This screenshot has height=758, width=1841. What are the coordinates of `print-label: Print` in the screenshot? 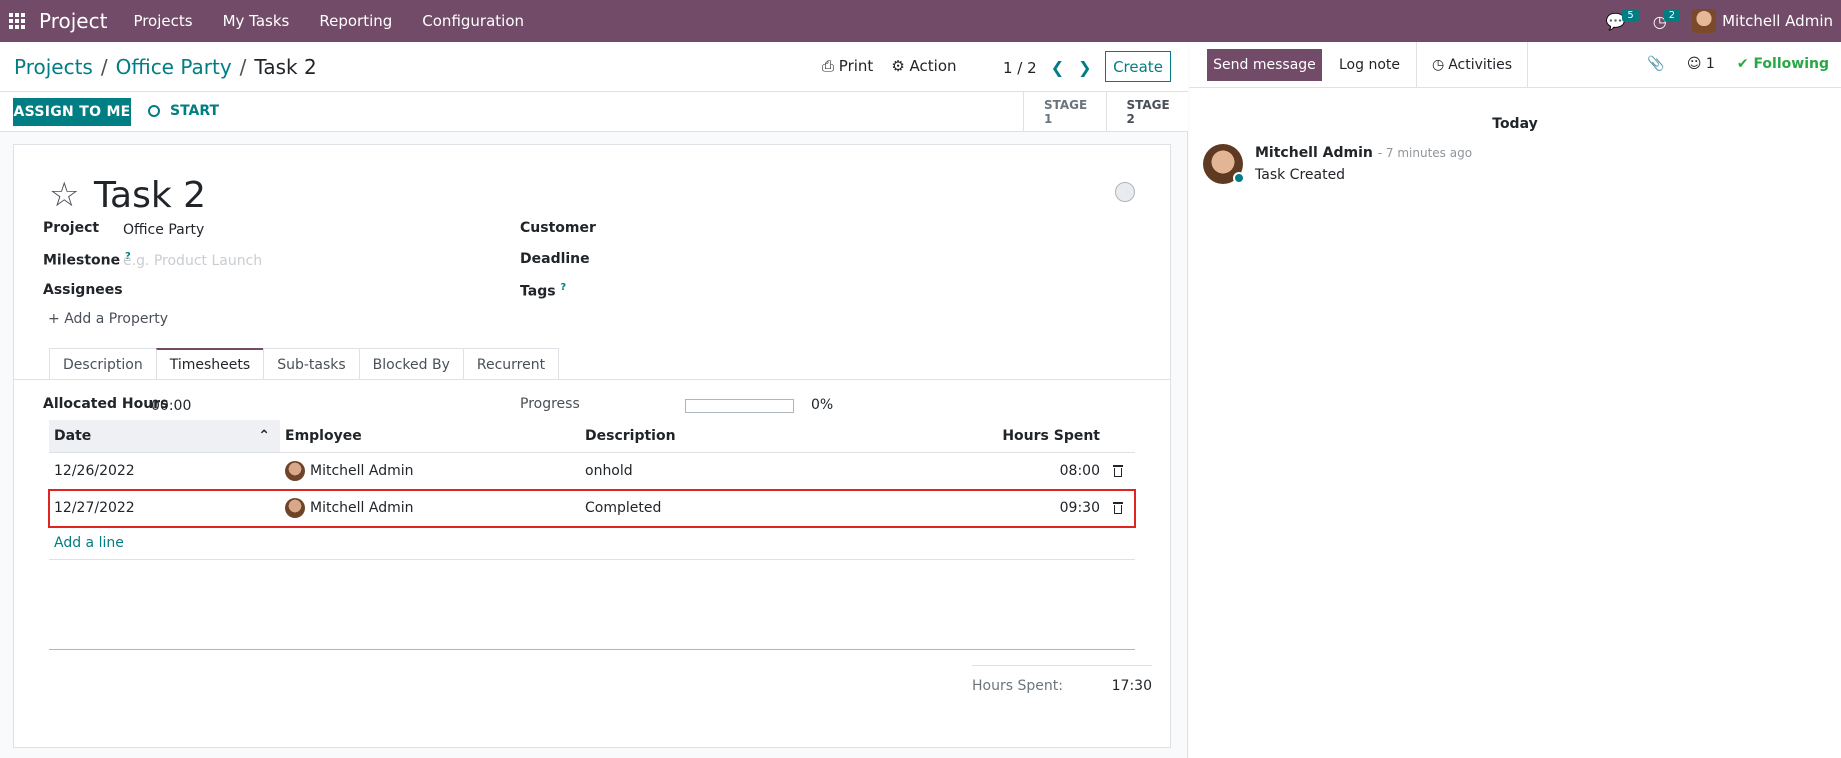 It's located at (856, 66).